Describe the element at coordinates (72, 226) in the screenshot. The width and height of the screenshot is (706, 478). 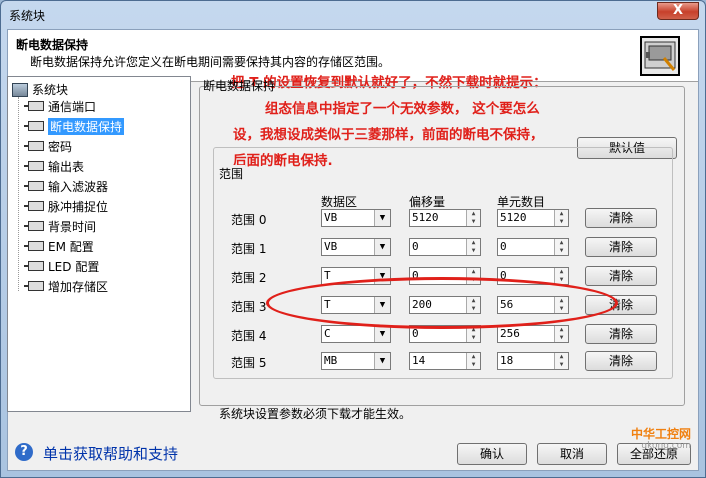
I see `tree-item-label: 背景时间` at that location.